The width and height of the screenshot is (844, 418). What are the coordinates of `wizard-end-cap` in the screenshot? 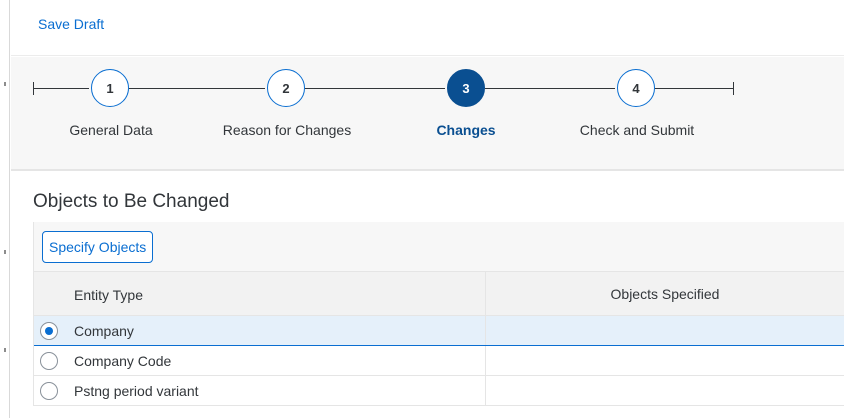 It's located at (733, 88).